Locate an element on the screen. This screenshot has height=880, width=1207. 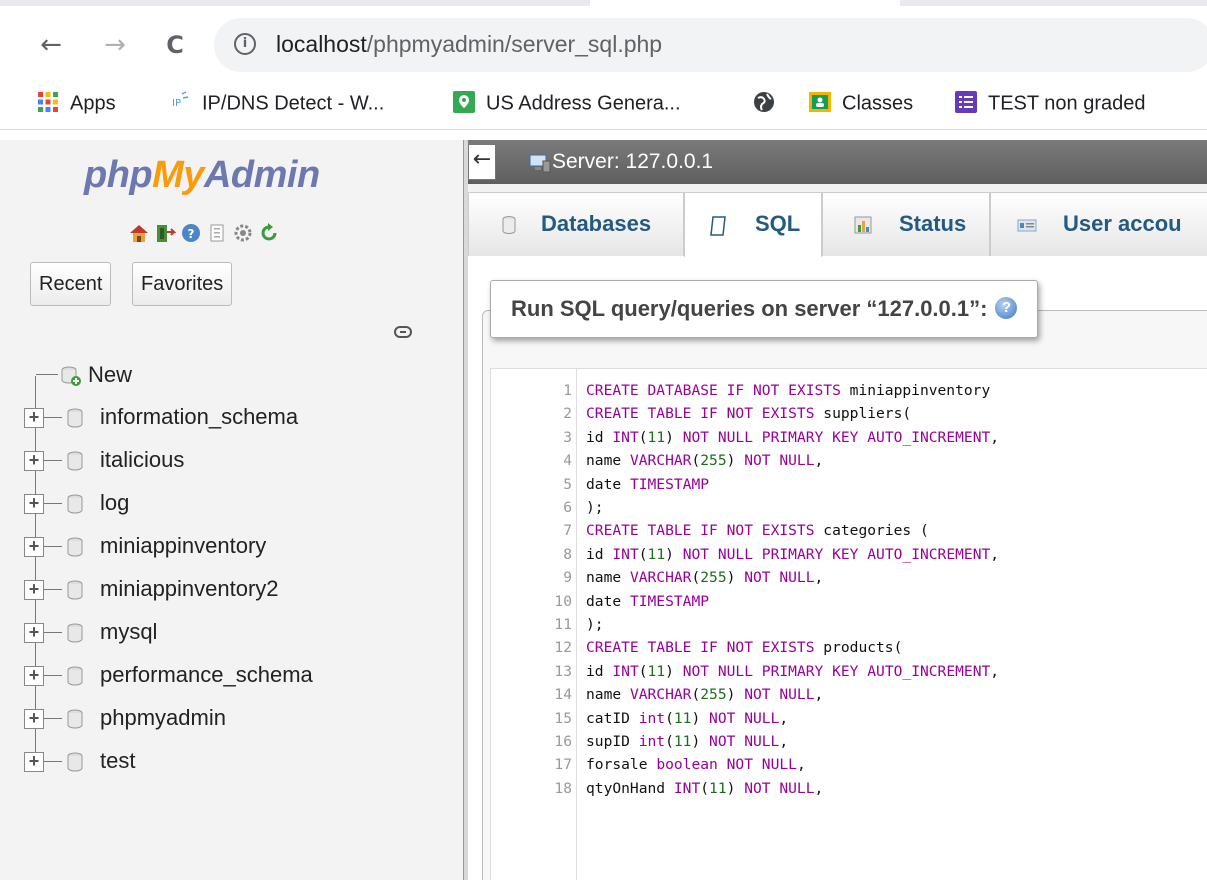
tab-status: Status is located at coordinates (906, 224).